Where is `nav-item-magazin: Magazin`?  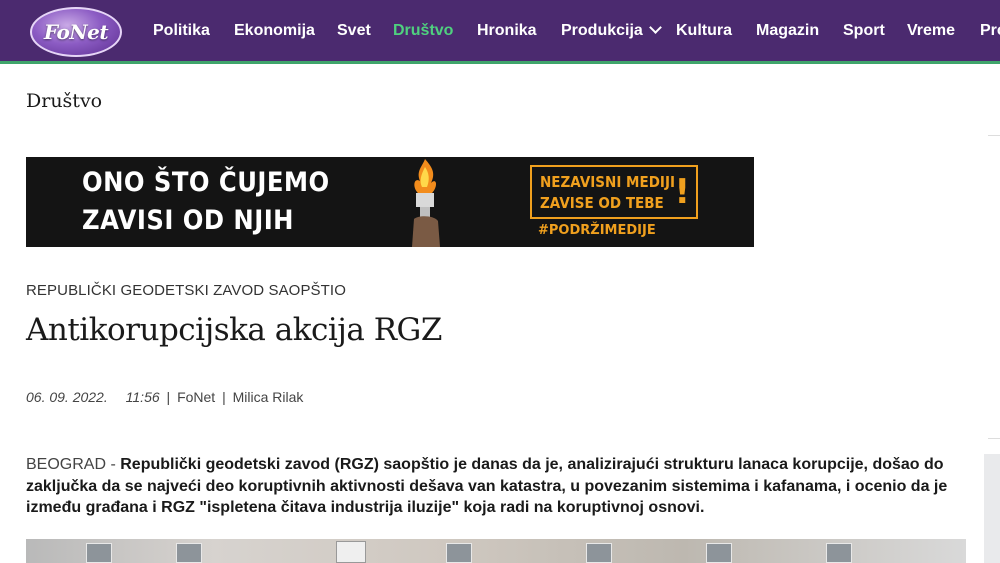
nav-item-magazin: Magazin is located at coordinates (787, 31).